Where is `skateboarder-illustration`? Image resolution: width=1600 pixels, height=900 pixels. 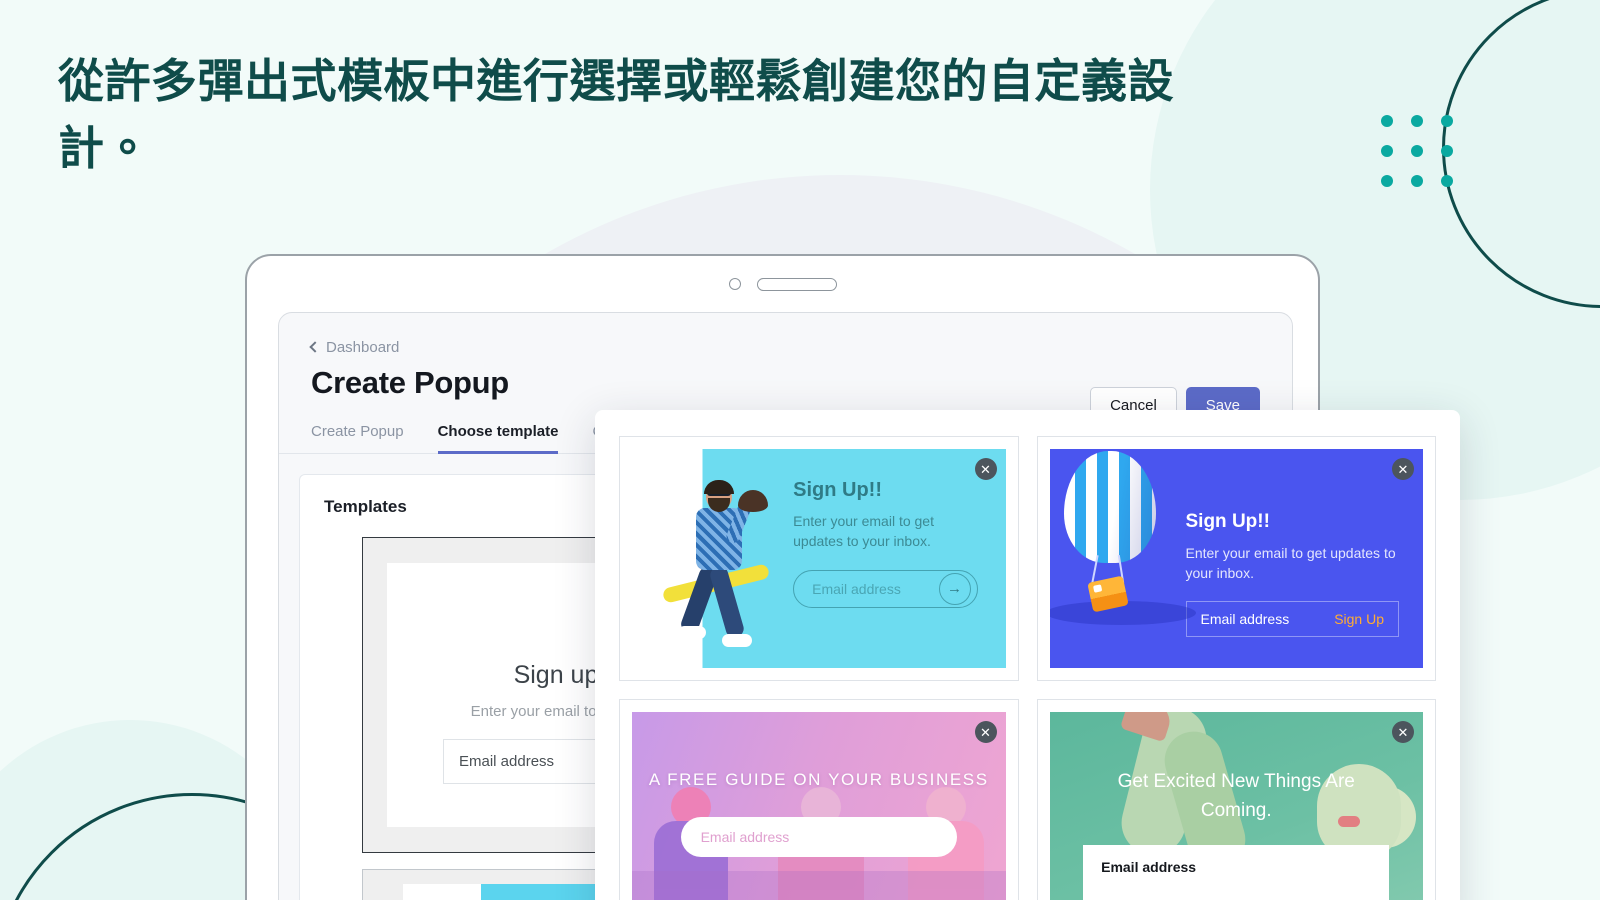 skateboarder-illustration is located at coordinates (720, 571).